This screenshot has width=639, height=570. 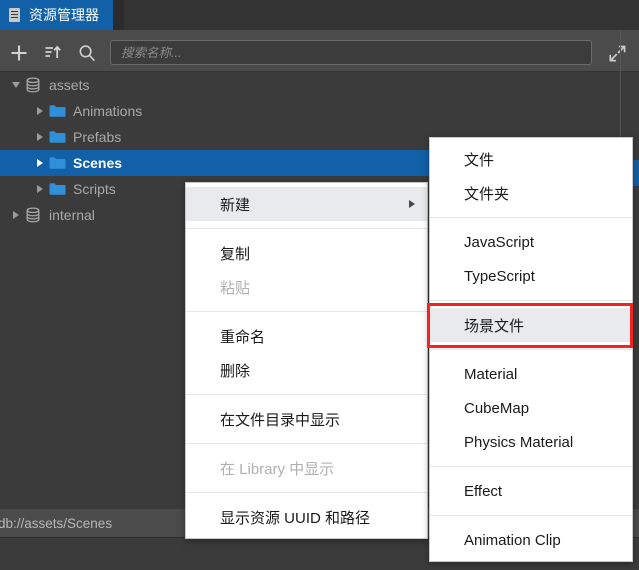 What do you see at coordinates (53, 53) in the screenshot?
I see `sort-icon` at bounding box center [53, 53].